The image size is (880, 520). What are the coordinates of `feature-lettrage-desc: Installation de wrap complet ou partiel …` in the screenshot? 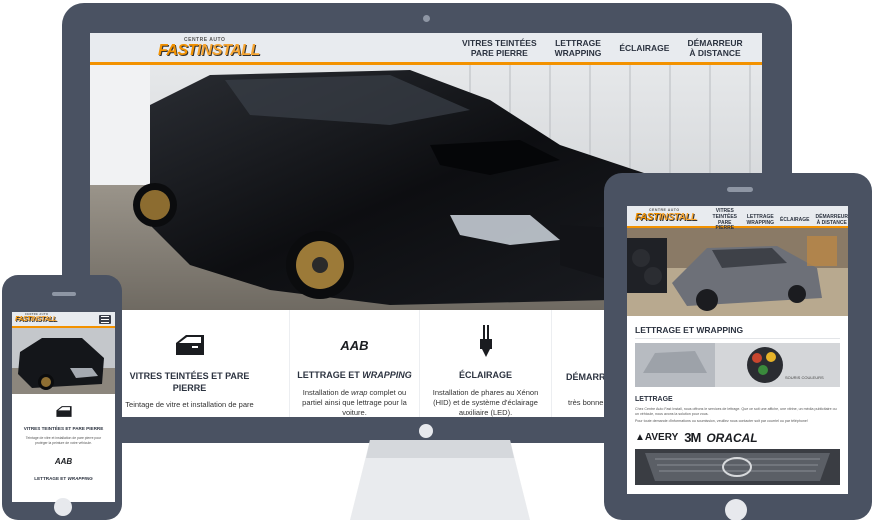 It's located at (354, 402).